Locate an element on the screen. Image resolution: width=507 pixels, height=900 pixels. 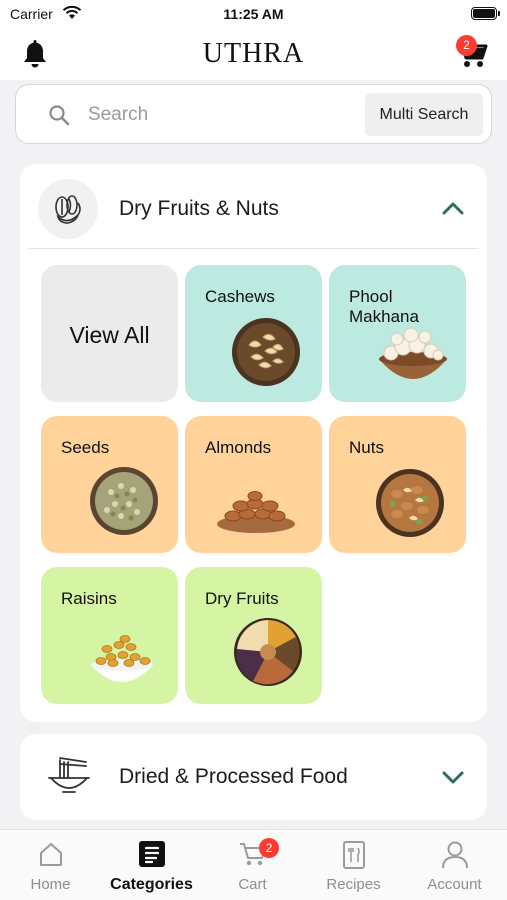
tab-cart: 2 Cart is located at coordinates (252, 865).